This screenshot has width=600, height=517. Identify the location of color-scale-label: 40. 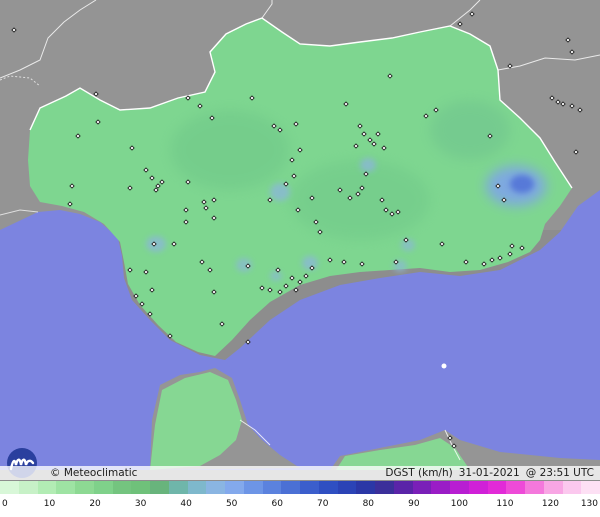
(186, 504).